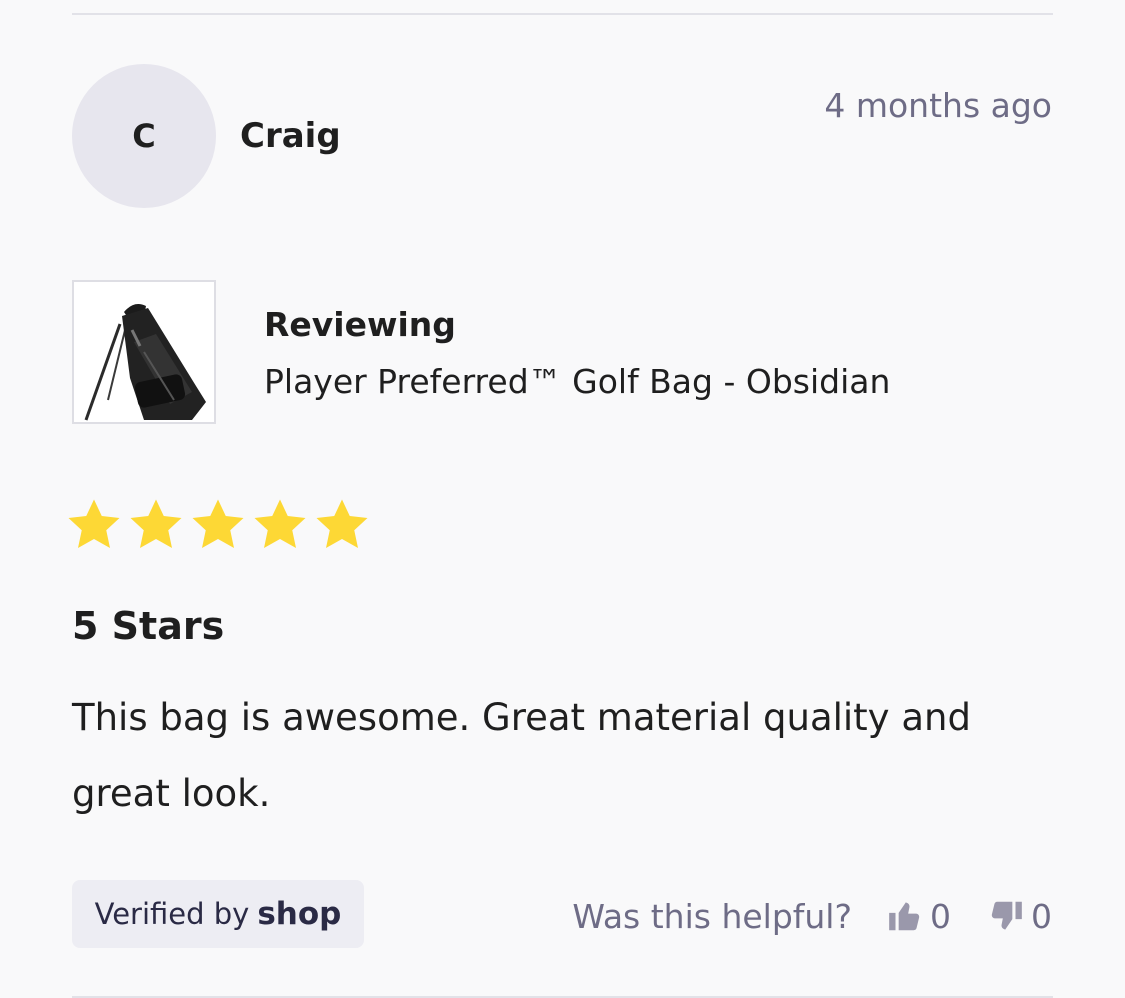 The width and height of the screenshot is (1125, 998). I want to click on downvote-count: 0, so click(1041, 916).